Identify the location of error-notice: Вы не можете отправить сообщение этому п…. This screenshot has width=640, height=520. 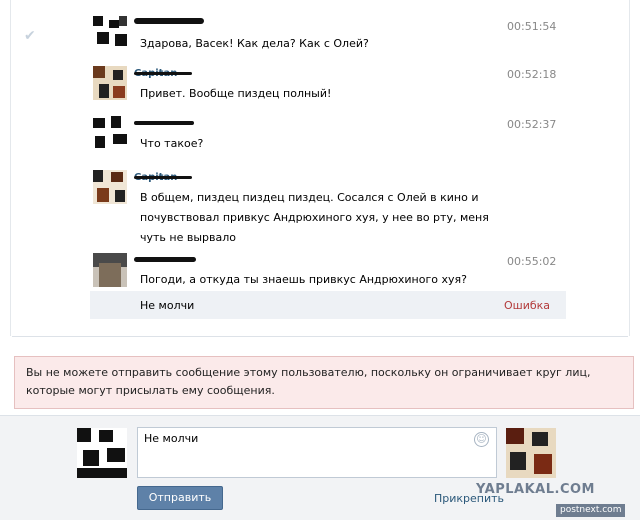
(324, 382).